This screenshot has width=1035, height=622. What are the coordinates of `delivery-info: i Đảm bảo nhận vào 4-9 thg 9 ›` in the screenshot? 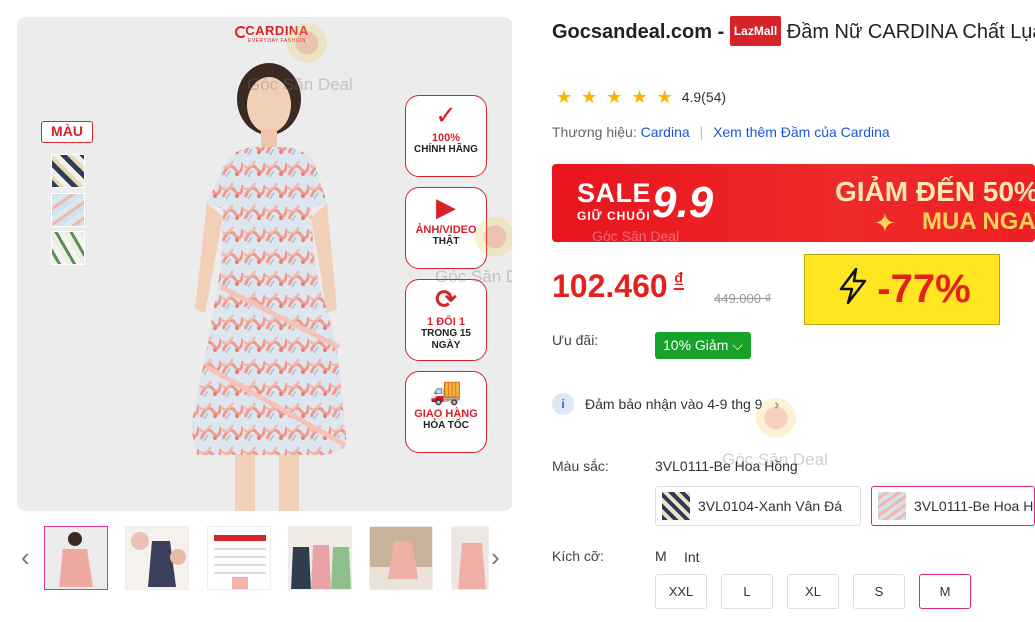 It's located at (665, 404).